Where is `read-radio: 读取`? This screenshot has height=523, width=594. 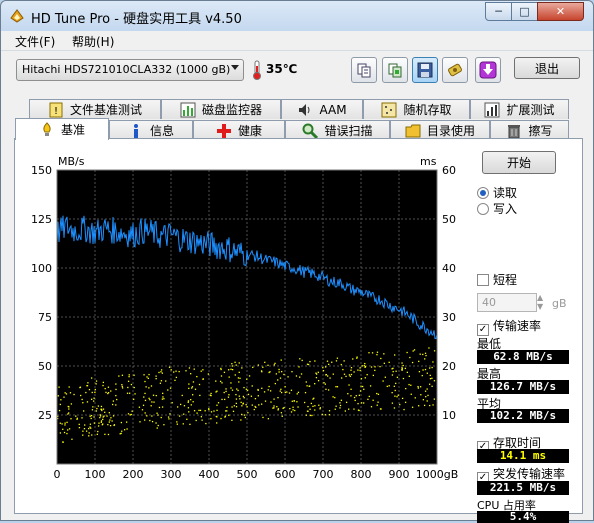 read-radio: 读取 is located at coordinates (497, 192).